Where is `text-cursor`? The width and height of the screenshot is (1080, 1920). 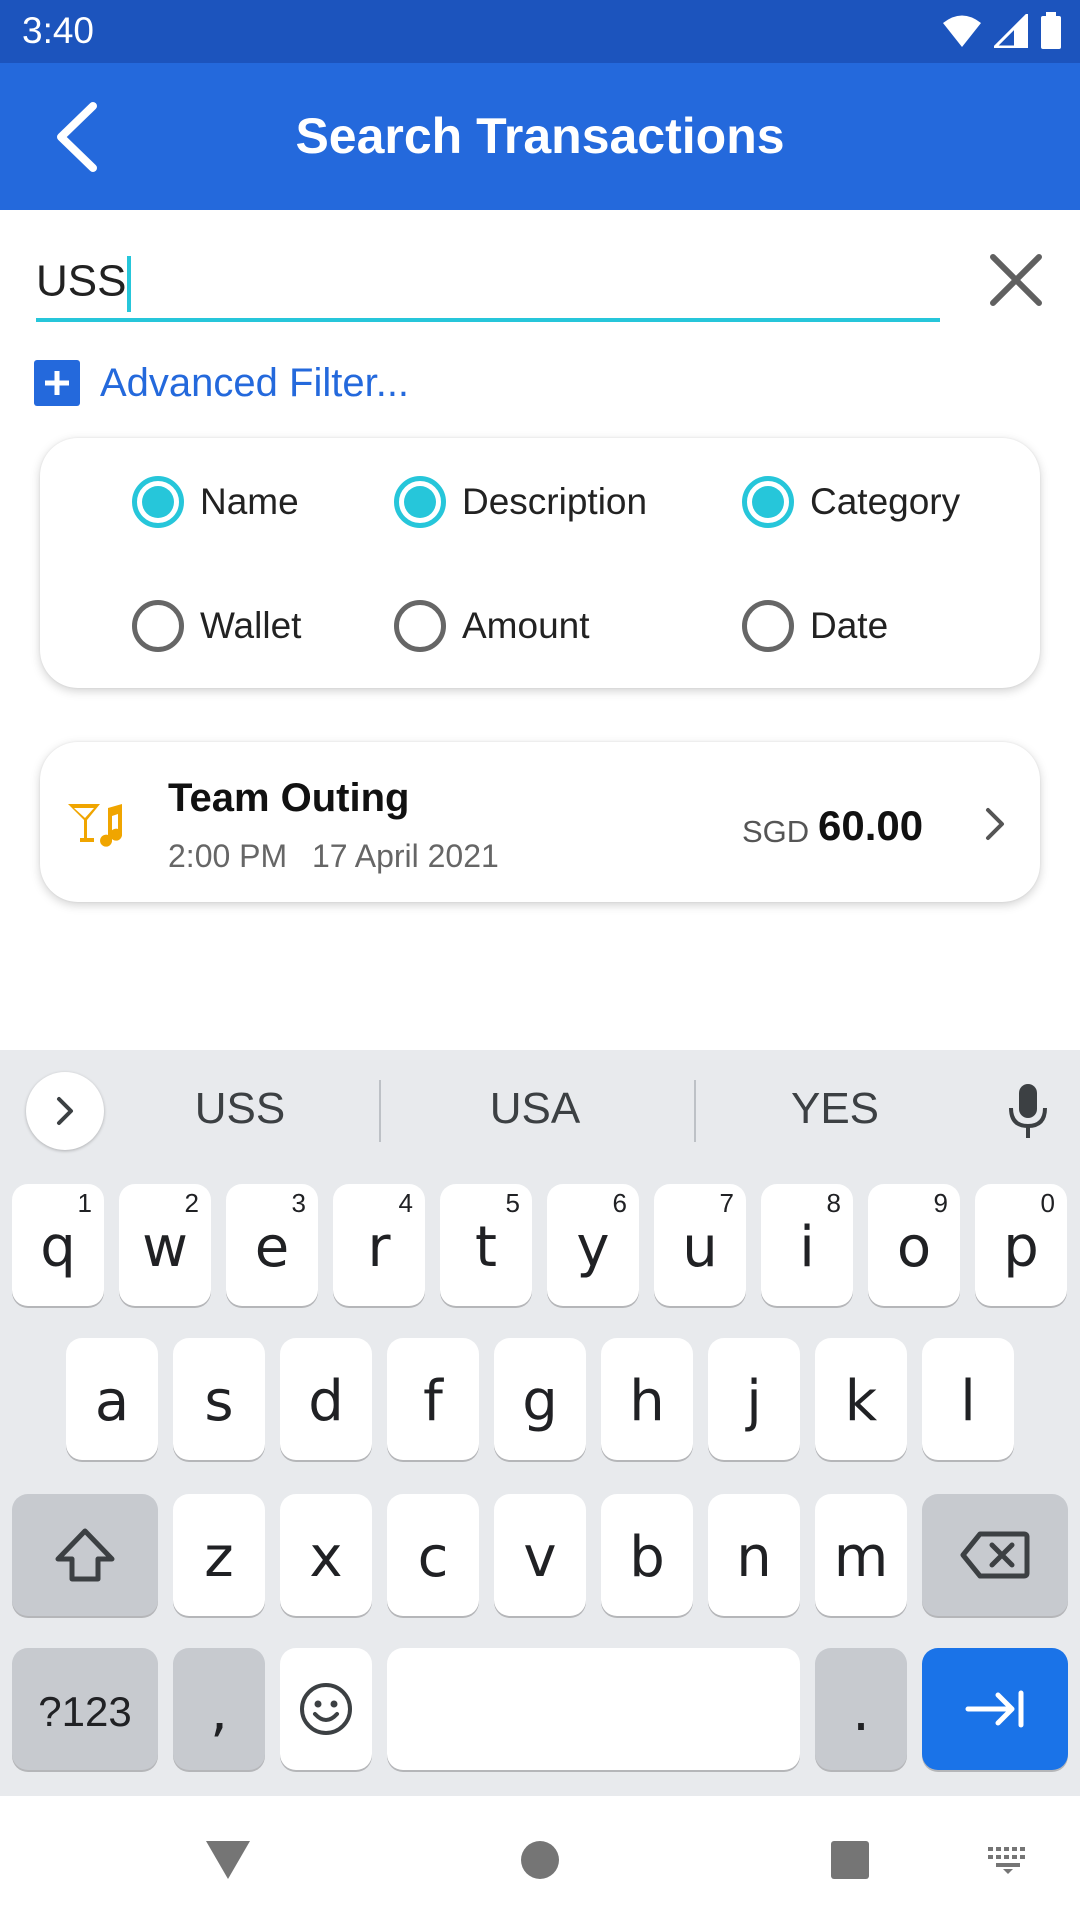 text-cursor is located at coordinates (129, 284).